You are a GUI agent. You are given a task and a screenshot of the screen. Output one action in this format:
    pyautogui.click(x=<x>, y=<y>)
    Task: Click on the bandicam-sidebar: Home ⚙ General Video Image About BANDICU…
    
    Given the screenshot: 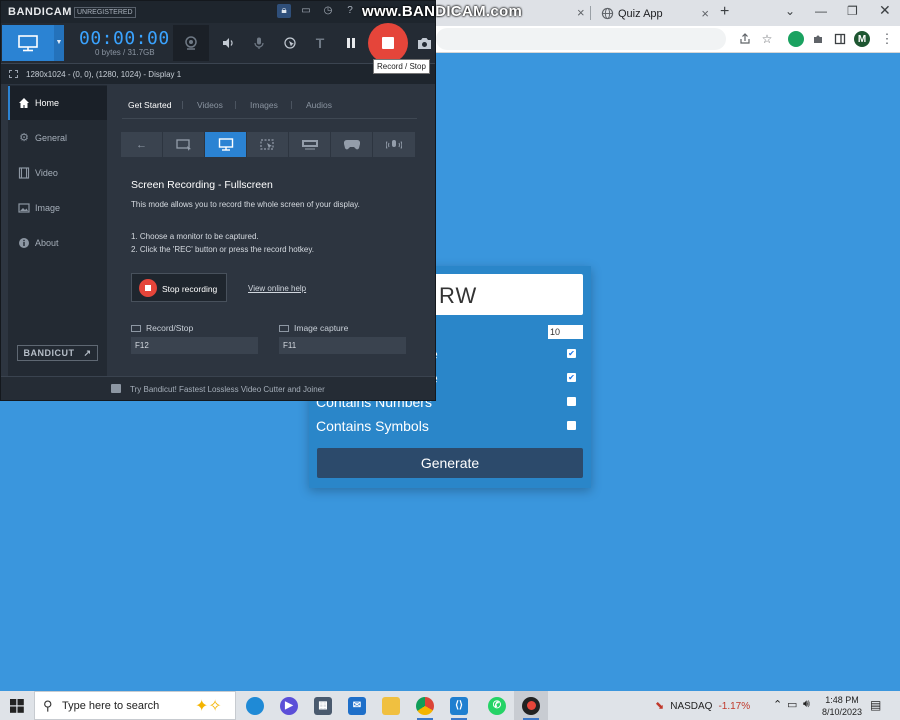 What is the action you would take?
    pyautogui.click(x=57, y=230)
    